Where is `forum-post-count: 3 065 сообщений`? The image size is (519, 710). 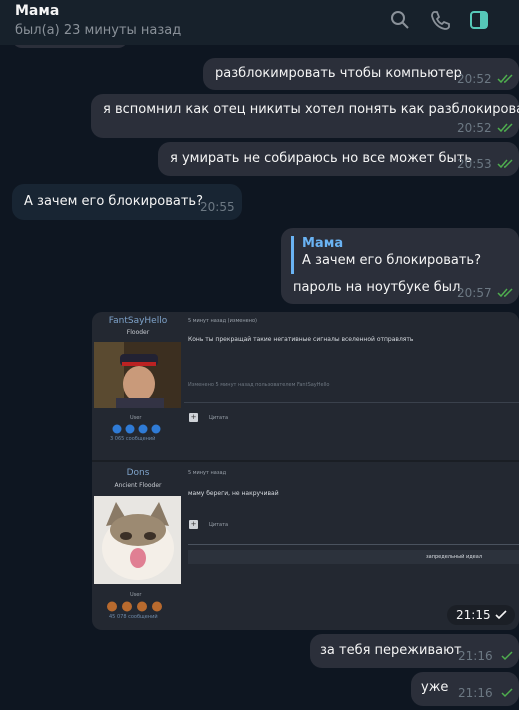 forum-post-count: 3 065 сообщений is located at coordinates (133, 439).